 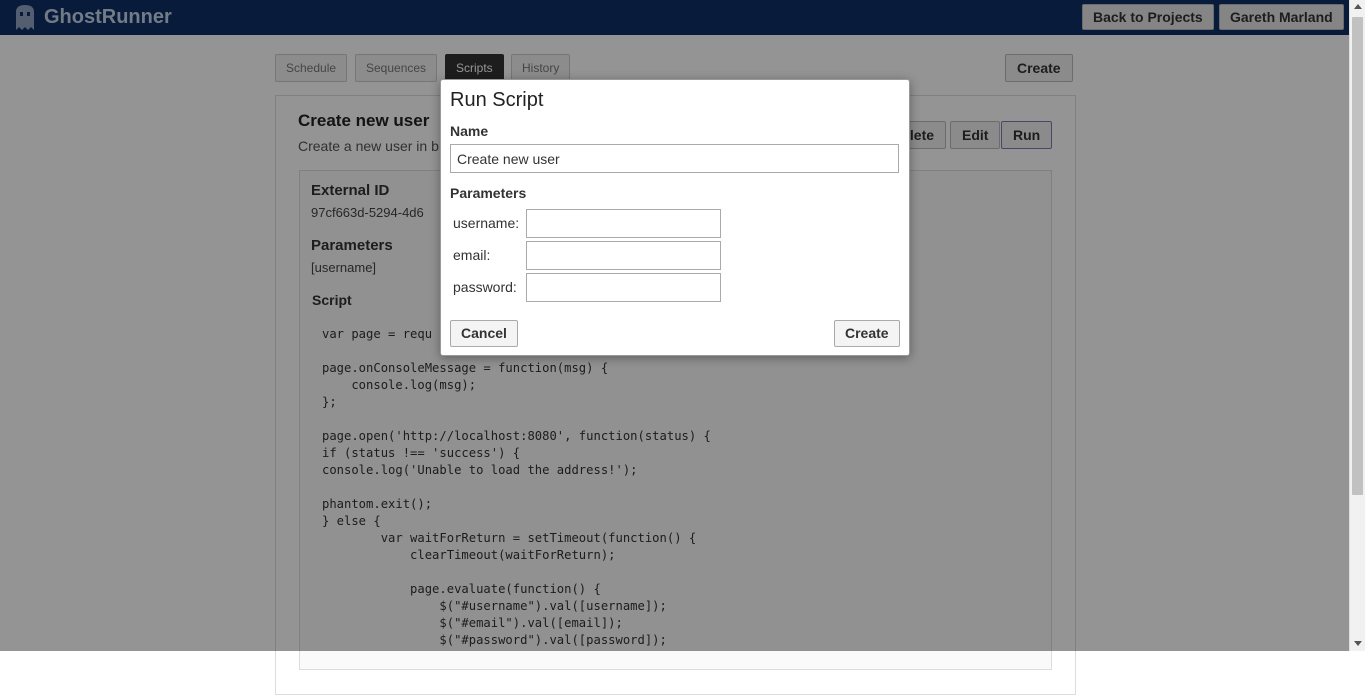 I want to click on password-label: password:, so click(x=485, y=287).